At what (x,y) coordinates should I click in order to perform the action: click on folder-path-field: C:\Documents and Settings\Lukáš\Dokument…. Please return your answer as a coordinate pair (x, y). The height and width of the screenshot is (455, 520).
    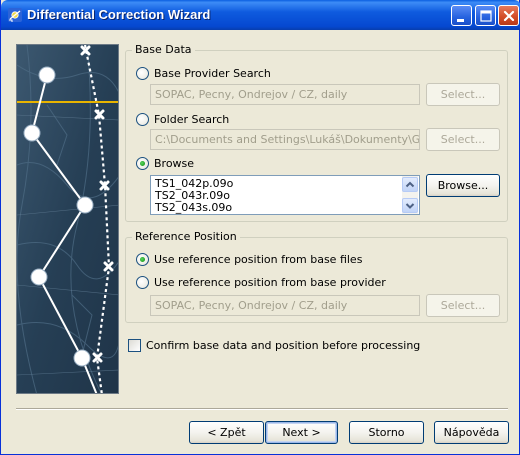
    Looking at the image, I should click on (285, 139).